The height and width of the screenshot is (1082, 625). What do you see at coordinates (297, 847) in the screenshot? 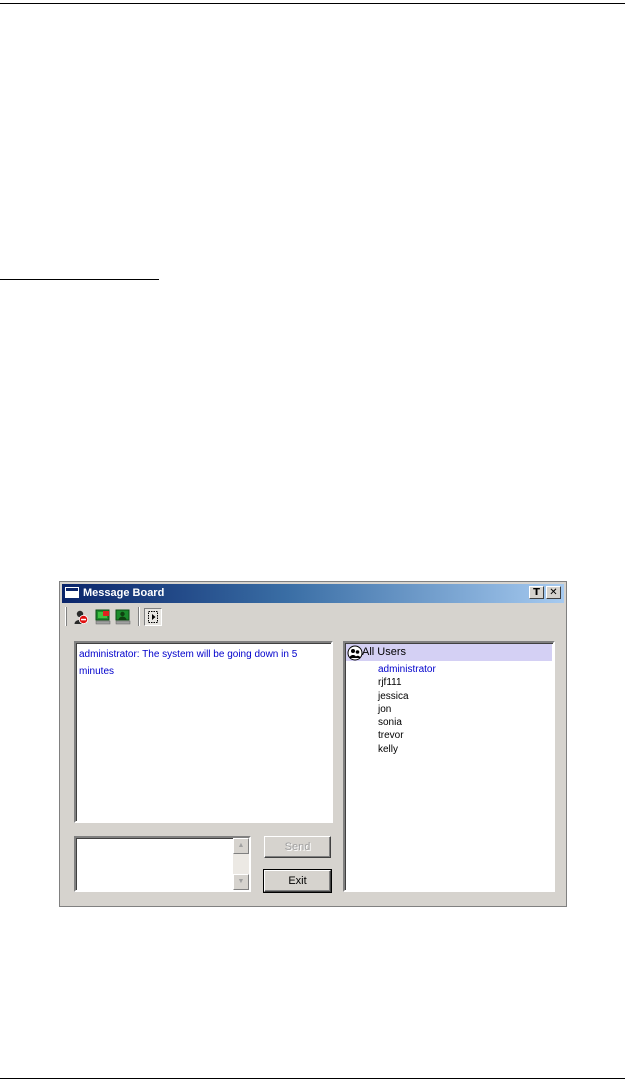
I see `send-button: Send` at bounding box center [297, 847].